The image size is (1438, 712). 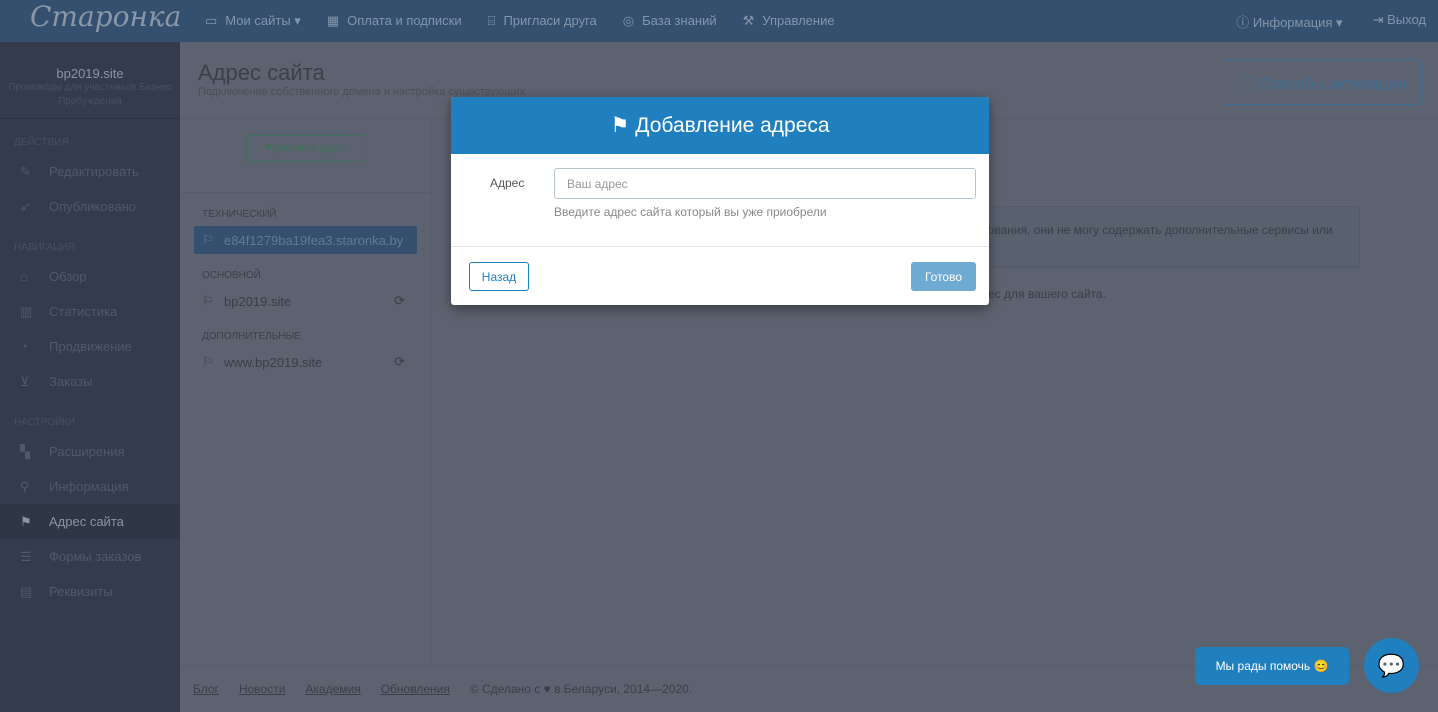 What do you see at coordinates (263, 20) in the screenshot?
I see `nav-label: Мои сайты ▾` at bounding box center [263, 20].